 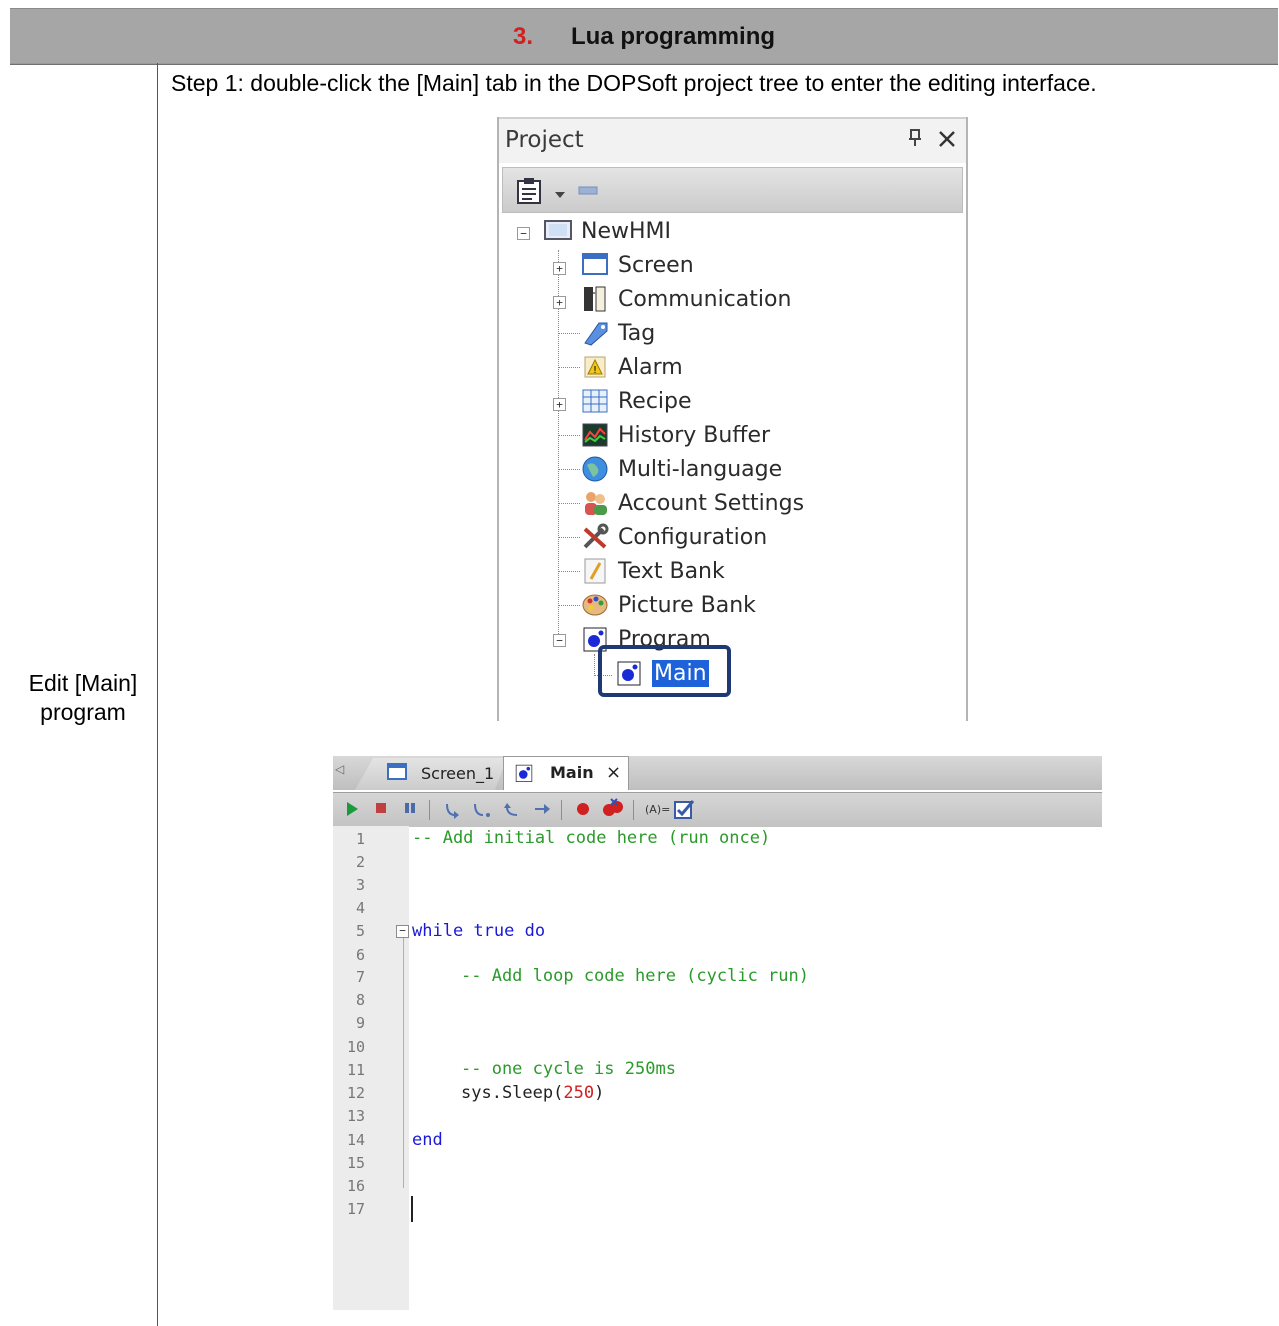 I want to click on text-bank-icon, so click(x=595, y=571).